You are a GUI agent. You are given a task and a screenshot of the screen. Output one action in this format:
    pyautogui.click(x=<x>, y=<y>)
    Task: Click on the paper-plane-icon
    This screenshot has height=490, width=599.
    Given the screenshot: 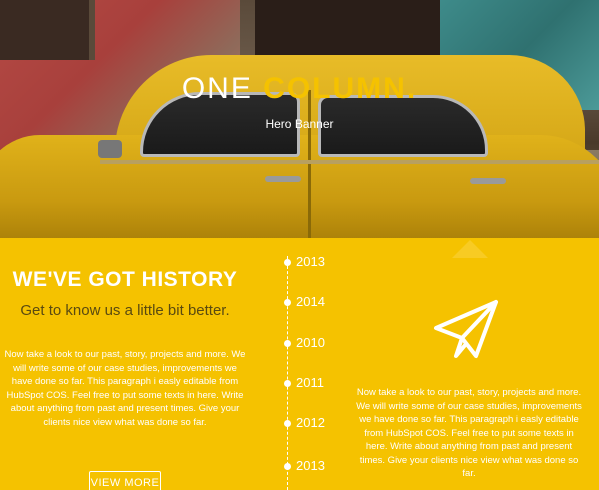 What is the action you would take?
    pyautogui.click(x=466, y=329)
    